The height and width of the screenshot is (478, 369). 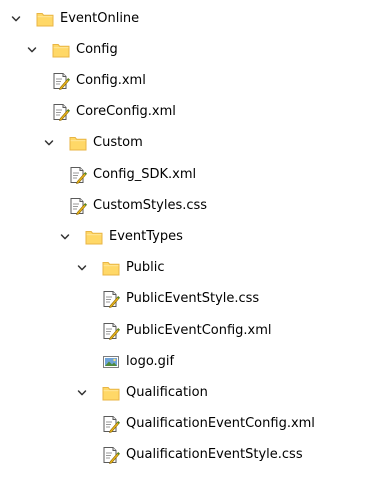 What do you see at coordinates (214, 454) in the screenshot?
I see `tree-item-label: QualificationEventStyle.css` at bounding box center [214, 454].